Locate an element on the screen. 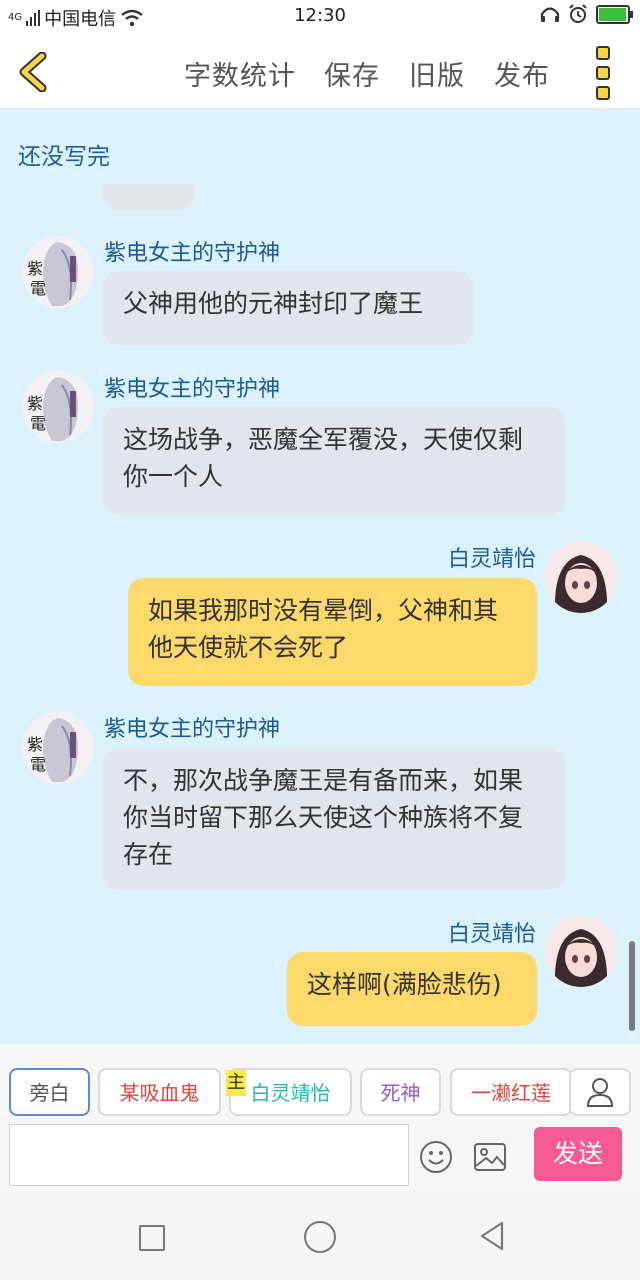  role-chip-ichinose: 一濑红莲 is located at coordinates (511, 1092).